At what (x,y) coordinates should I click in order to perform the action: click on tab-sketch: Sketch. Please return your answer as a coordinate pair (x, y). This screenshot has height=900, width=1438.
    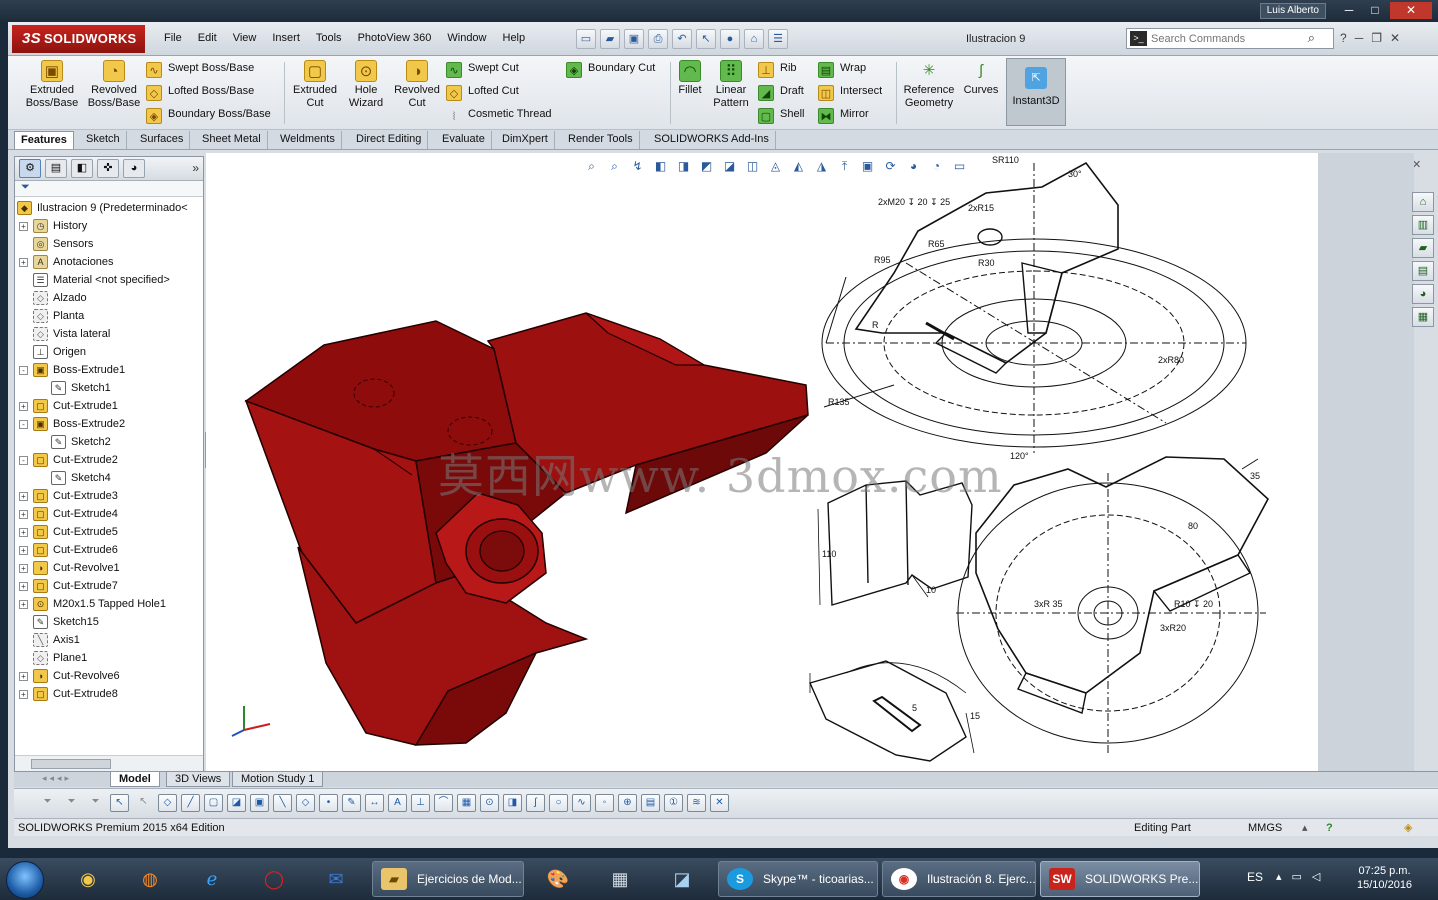
    Looking at the image, I should click on (103, 140).